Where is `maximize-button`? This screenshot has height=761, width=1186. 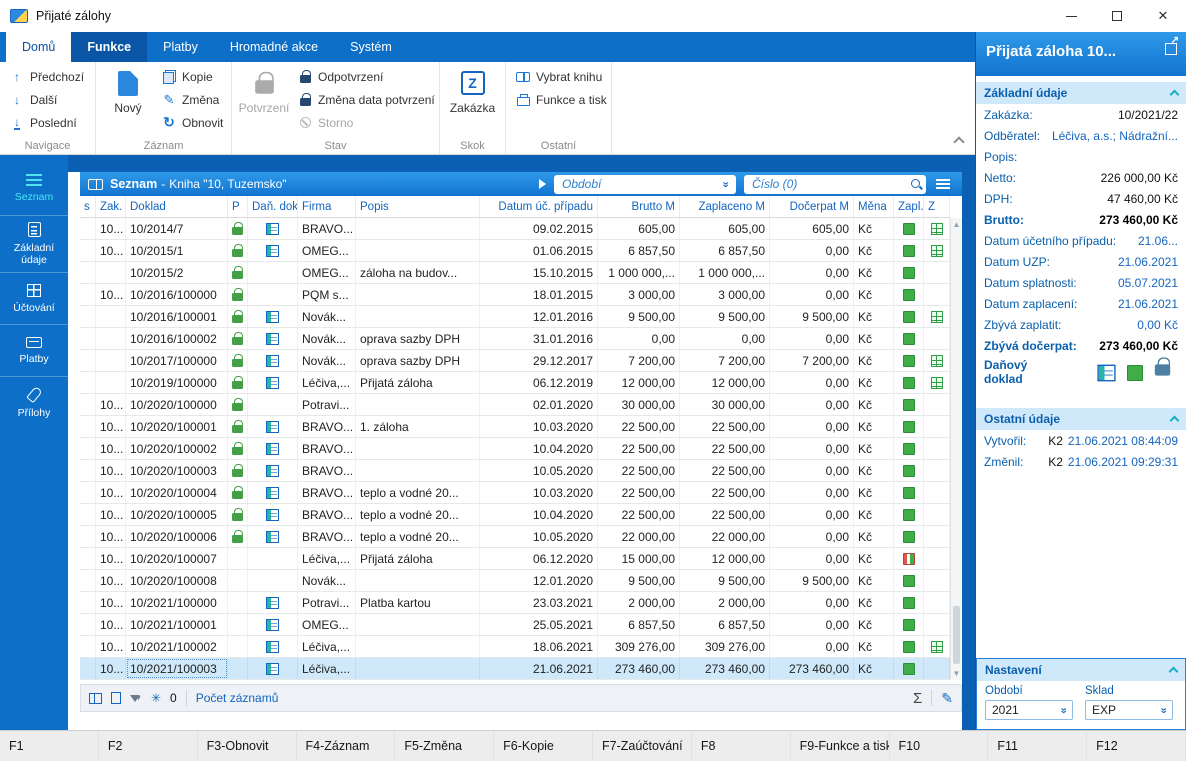
maximize-button is located at coordinates (1117, 16).